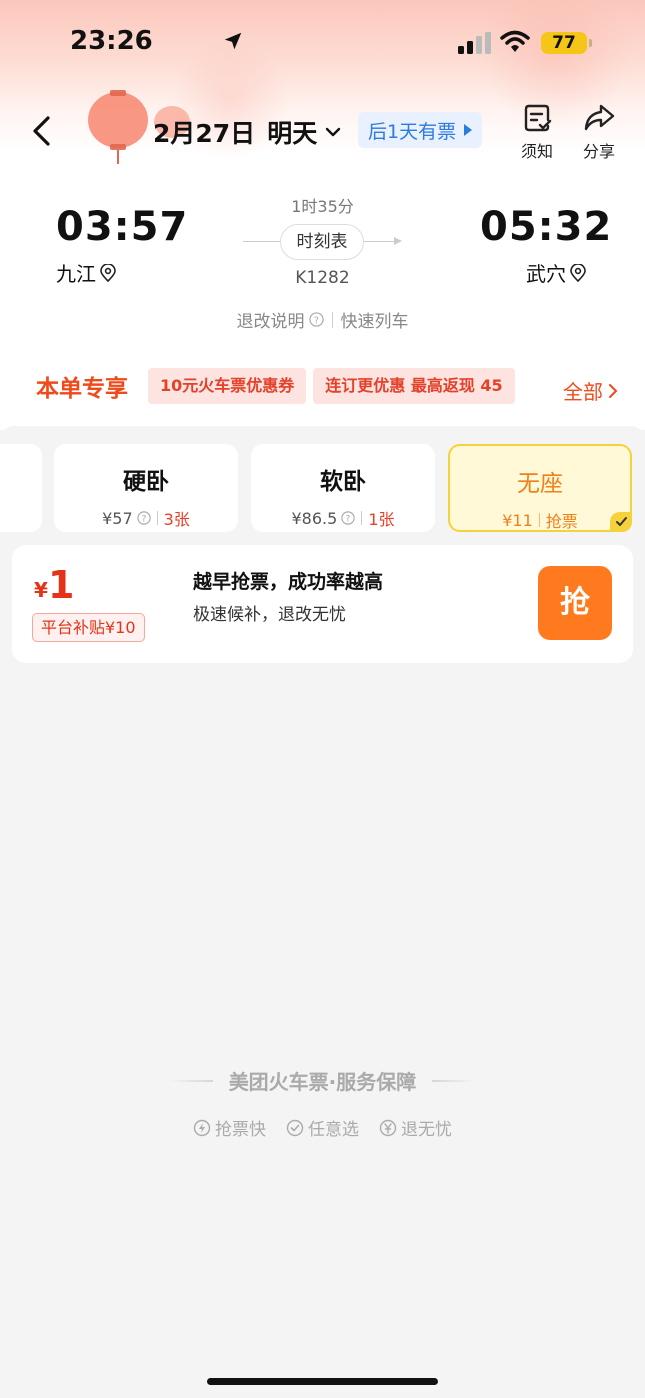  I want to click on policy-row: 退改说明 ? 快速列车, so click(322, 319).